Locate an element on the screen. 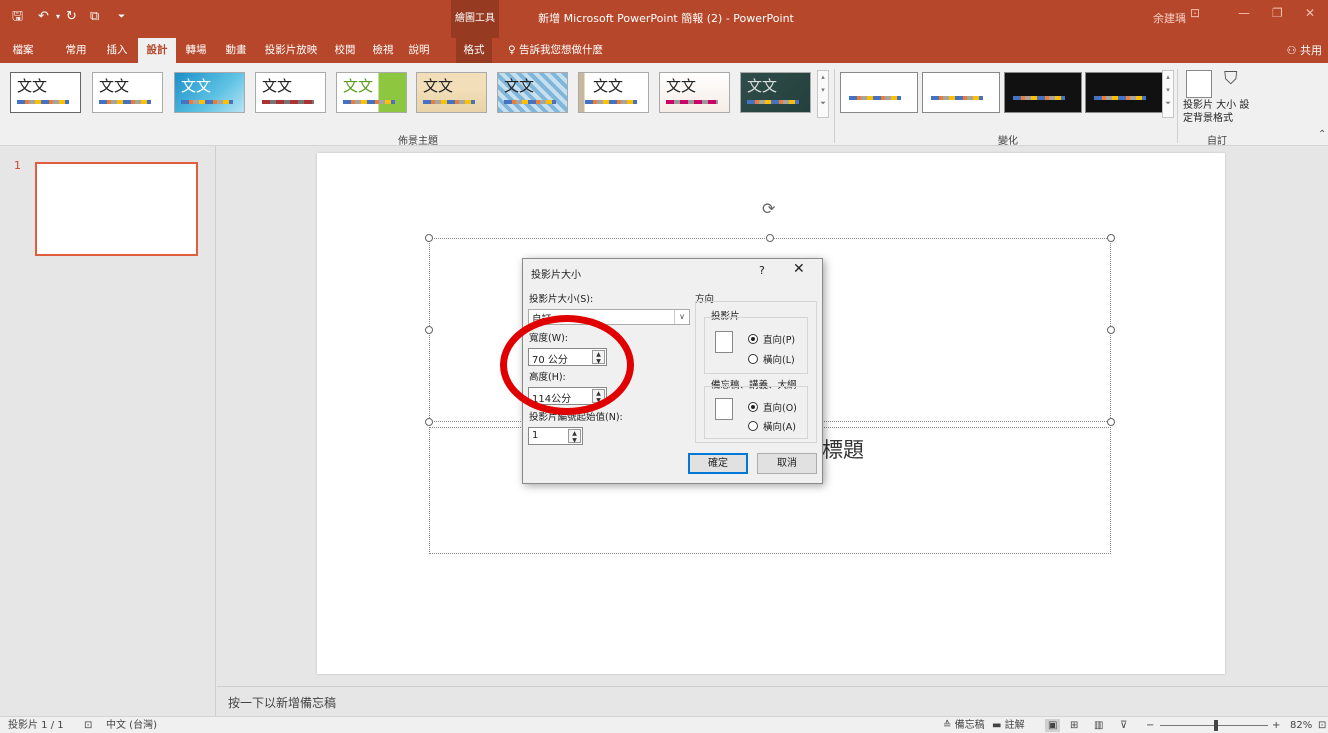 The width and height of the screenshot is (1328, 733). theme-blue: 文文 is located at coordinates (209, 92).